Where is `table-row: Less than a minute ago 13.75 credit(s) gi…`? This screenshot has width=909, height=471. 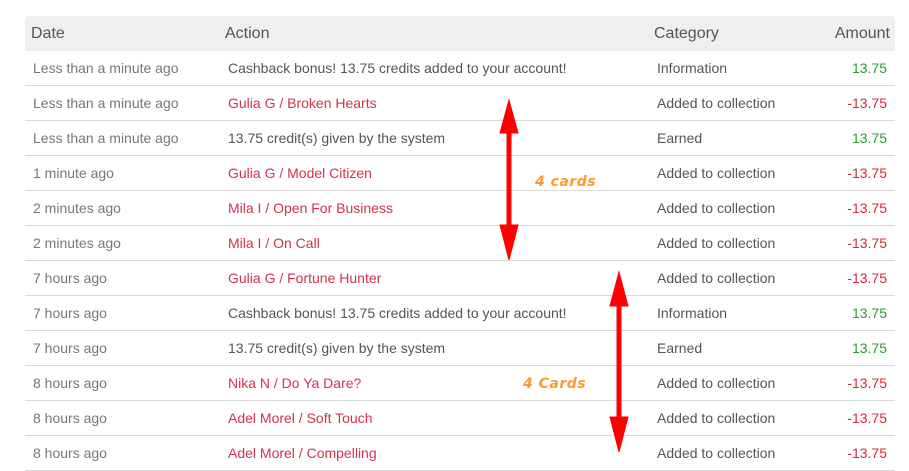 table-row: Less than a minute ago 13.75 credit(s) gi… is located at coordinates (460, 138).